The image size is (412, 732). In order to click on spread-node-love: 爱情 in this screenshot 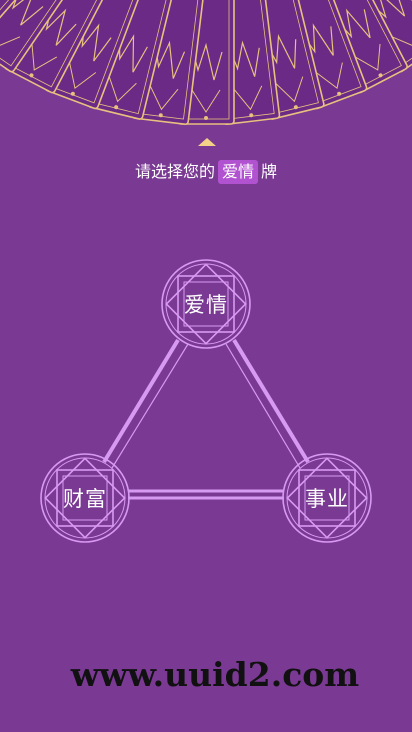, I will do `click(206, 304)`.